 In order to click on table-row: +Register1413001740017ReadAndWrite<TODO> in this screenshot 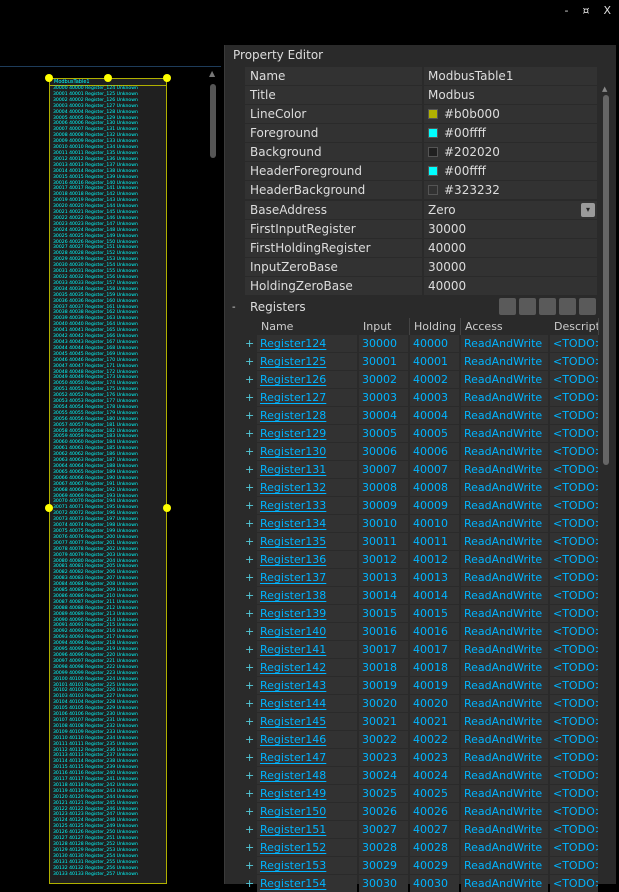, I will do `click(419, 649)`.